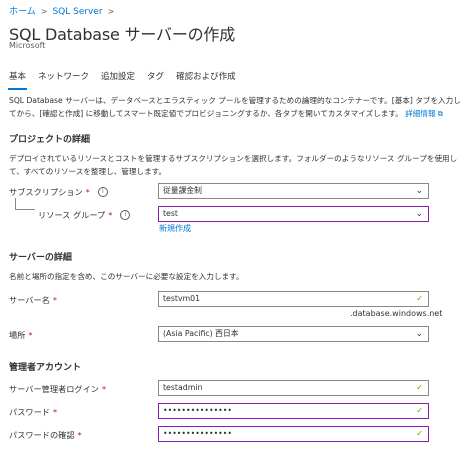 The width and height of the screenshot is (474, 468). I want to click on server-name-label: サーバー名 *, so click(33, 300).